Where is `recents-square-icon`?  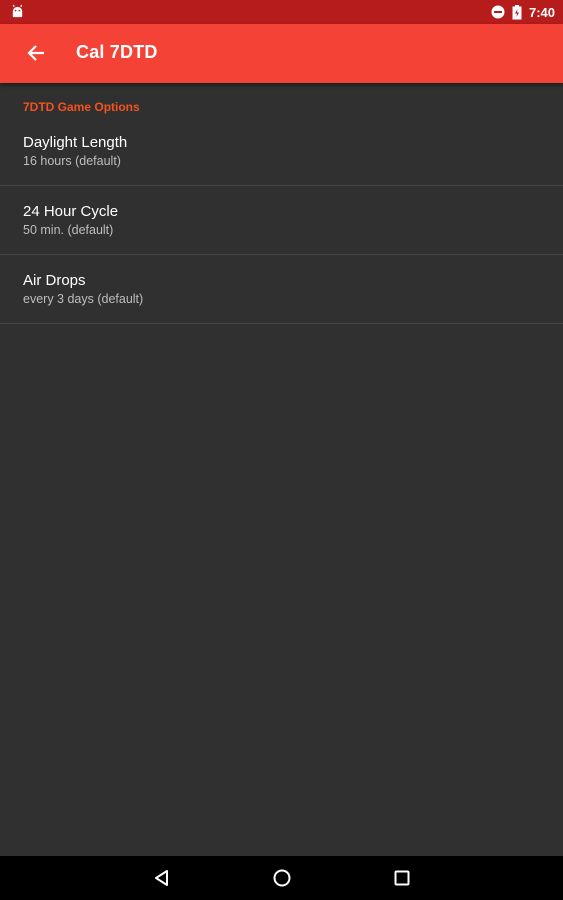 recents-square-icon is located at coordinates (402, 878).